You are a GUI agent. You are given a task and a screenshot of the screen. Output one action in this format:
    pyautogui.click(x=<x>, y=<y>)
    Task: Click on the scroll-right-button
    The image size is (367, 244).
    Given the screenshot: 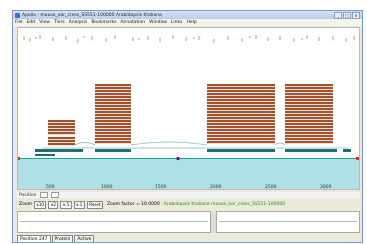 What is the action you would take?
    pyautogui.click(x=54, y=195)
    